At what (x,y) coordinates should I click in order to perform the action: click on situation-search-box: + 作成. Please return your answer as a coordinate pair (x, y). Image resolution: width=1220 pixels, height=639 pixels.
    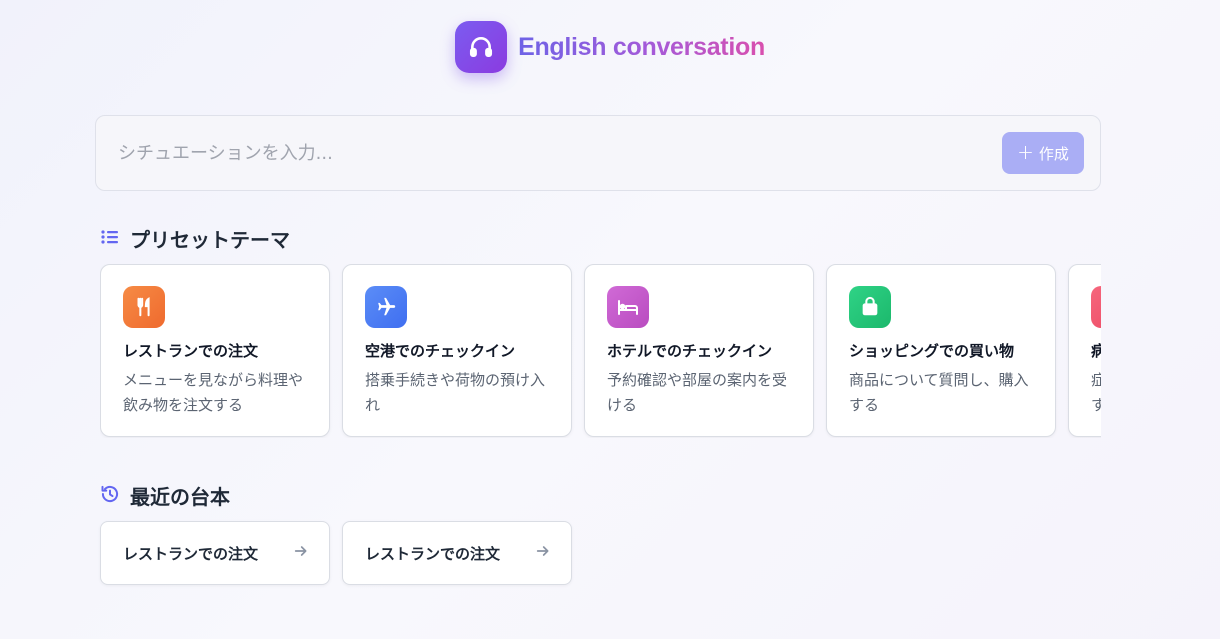
    Looking at the image, I should click on (598, 153).